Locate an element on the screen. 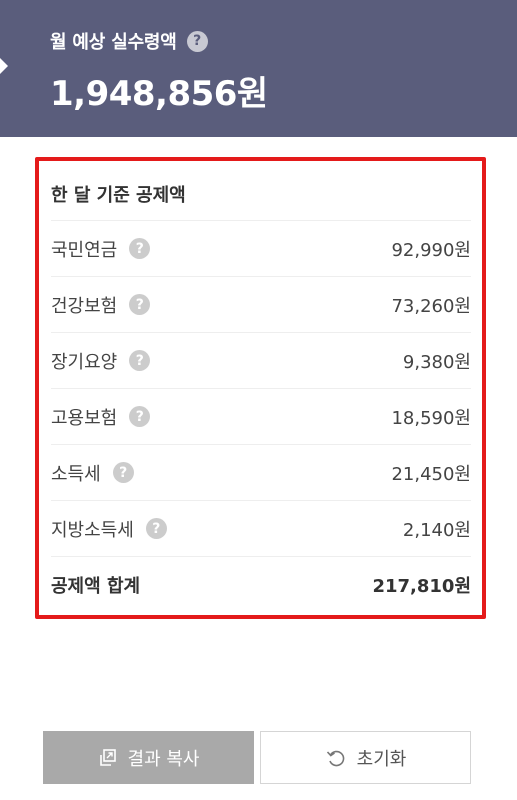 Image resolution: width=517 pixels, height=800 pixels. reset-label: 초기화 is located at coordinates (381, 759).